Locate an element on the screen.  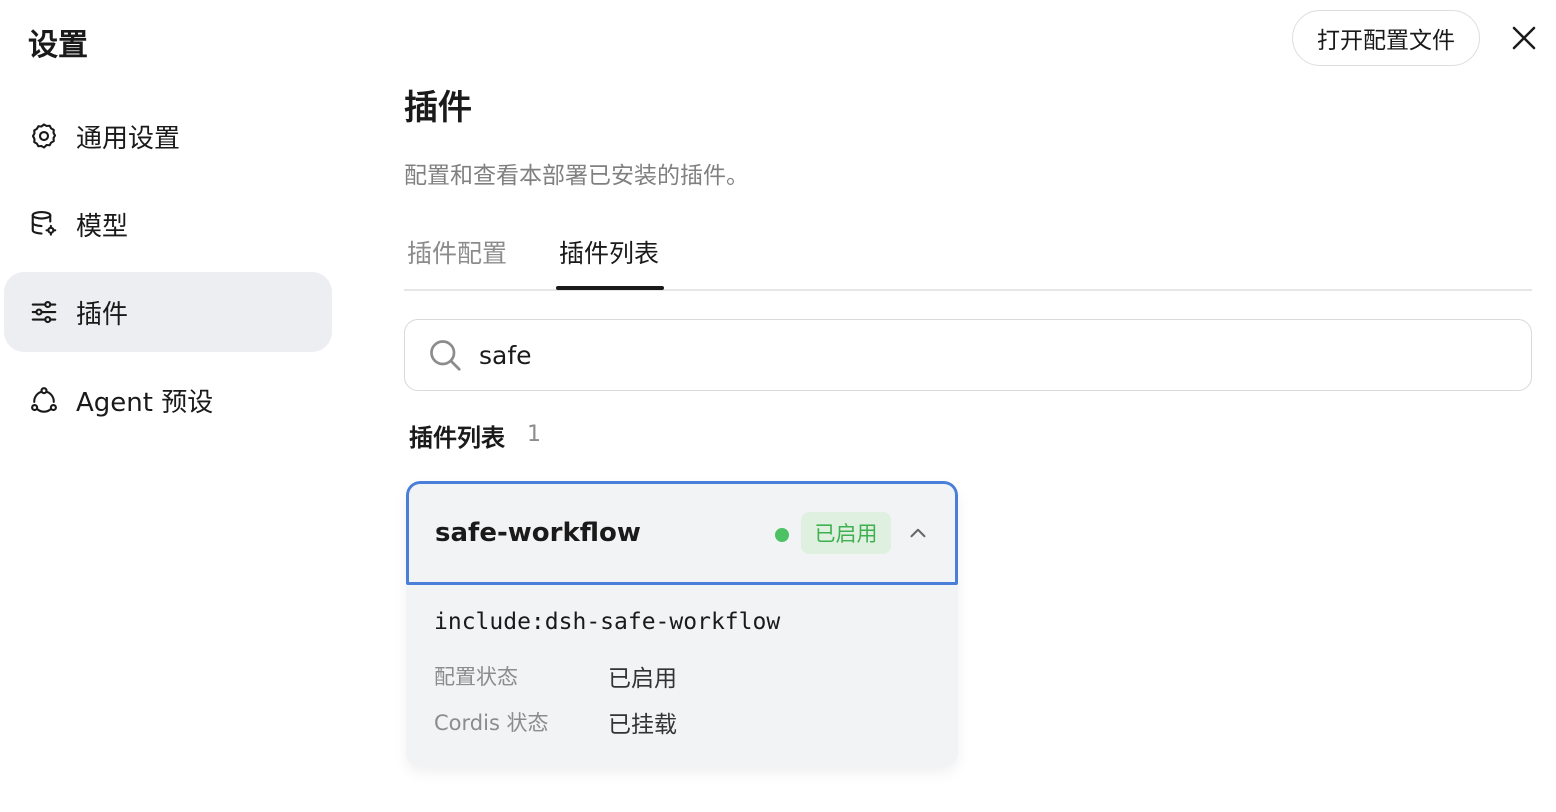
tab-plugin-config: 插件配置 is located at coordinates (457, 252).